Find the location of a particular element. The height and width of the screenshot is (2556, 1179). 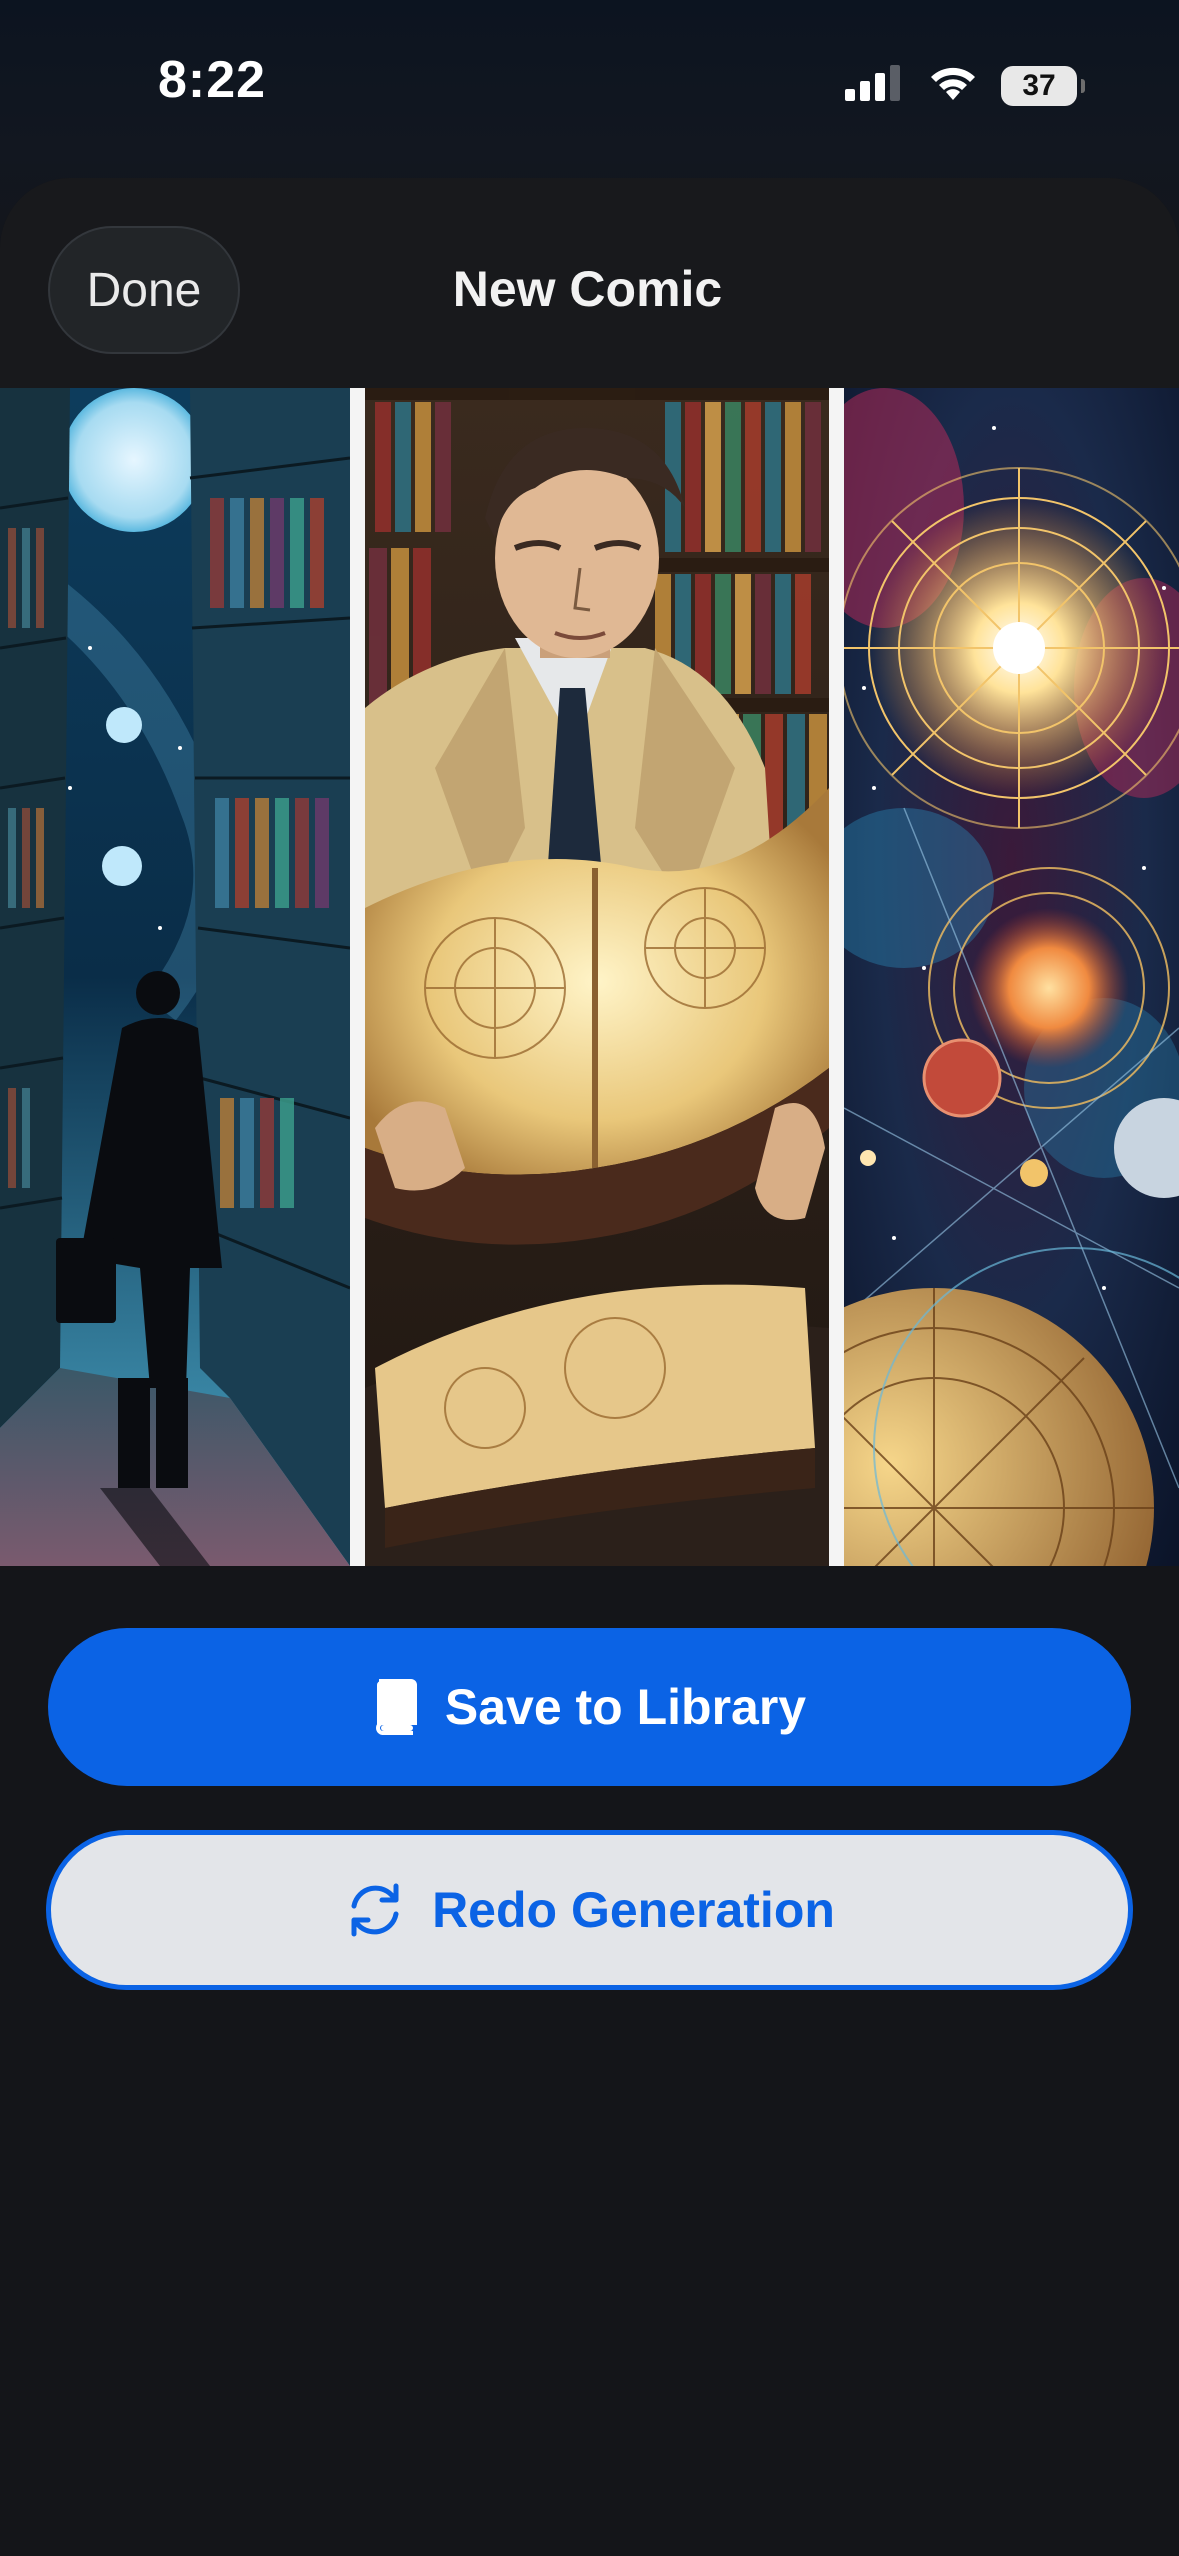

status-icons: 37 is located at coordinates (965, 85).